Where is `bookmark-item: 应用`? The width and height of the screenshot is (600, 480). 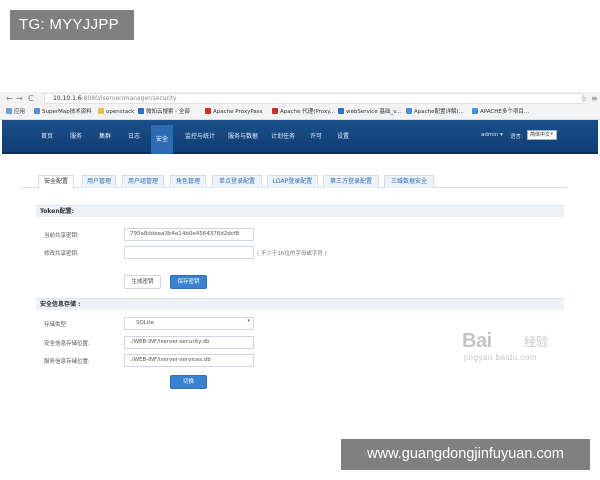
bookmark-item: 应用 is located at coordinates (15, 112).